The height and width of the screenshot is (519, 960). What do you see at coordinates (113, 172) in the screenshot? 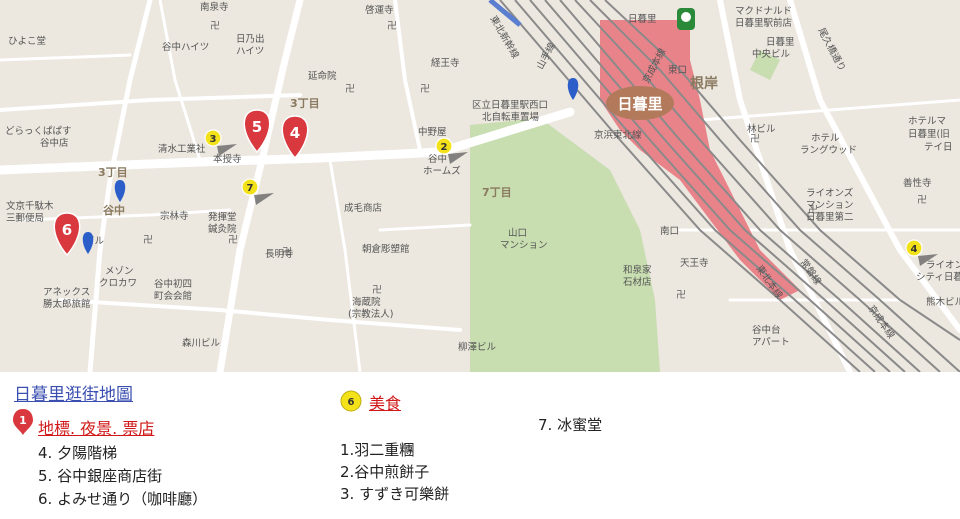
I see `map-label-sannomyo2: 3丁目` at bounding box center [113, 172].